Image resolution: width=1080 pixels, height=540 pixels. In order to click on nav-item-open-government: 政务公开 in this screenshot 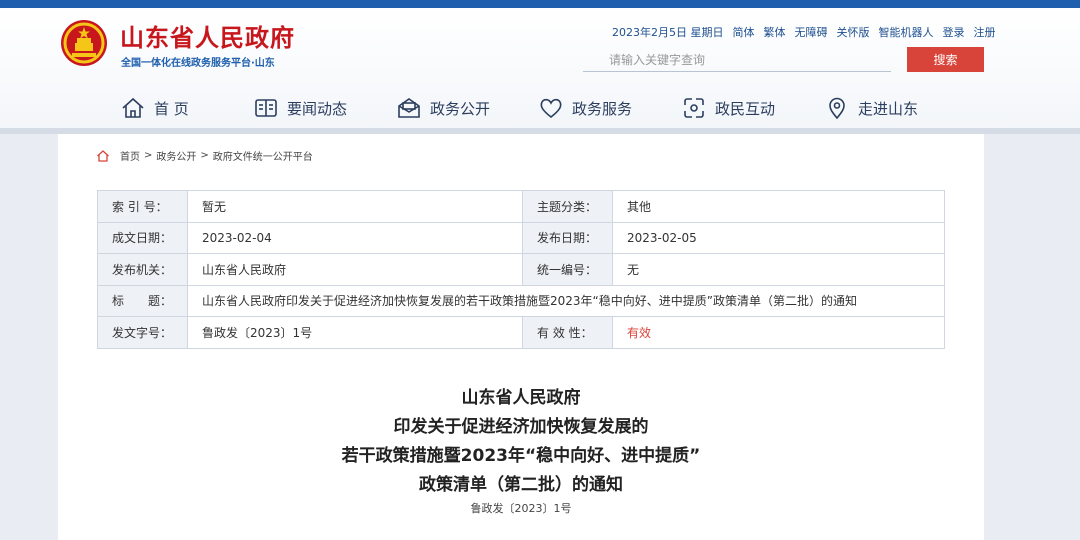, I will do `click(443, 108)`.